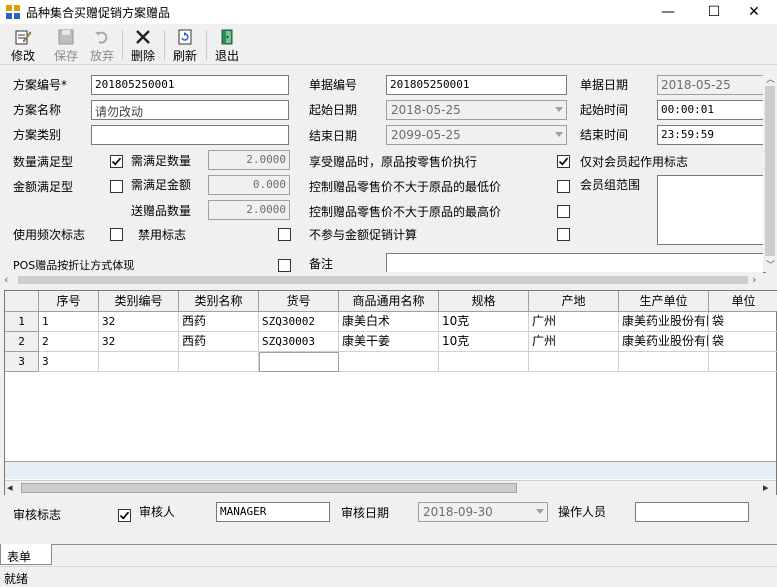  What do you see at coordinates (116, 186) in the screenshot?
I see `amount-type-checkbox` at bounding box center [116, 186].